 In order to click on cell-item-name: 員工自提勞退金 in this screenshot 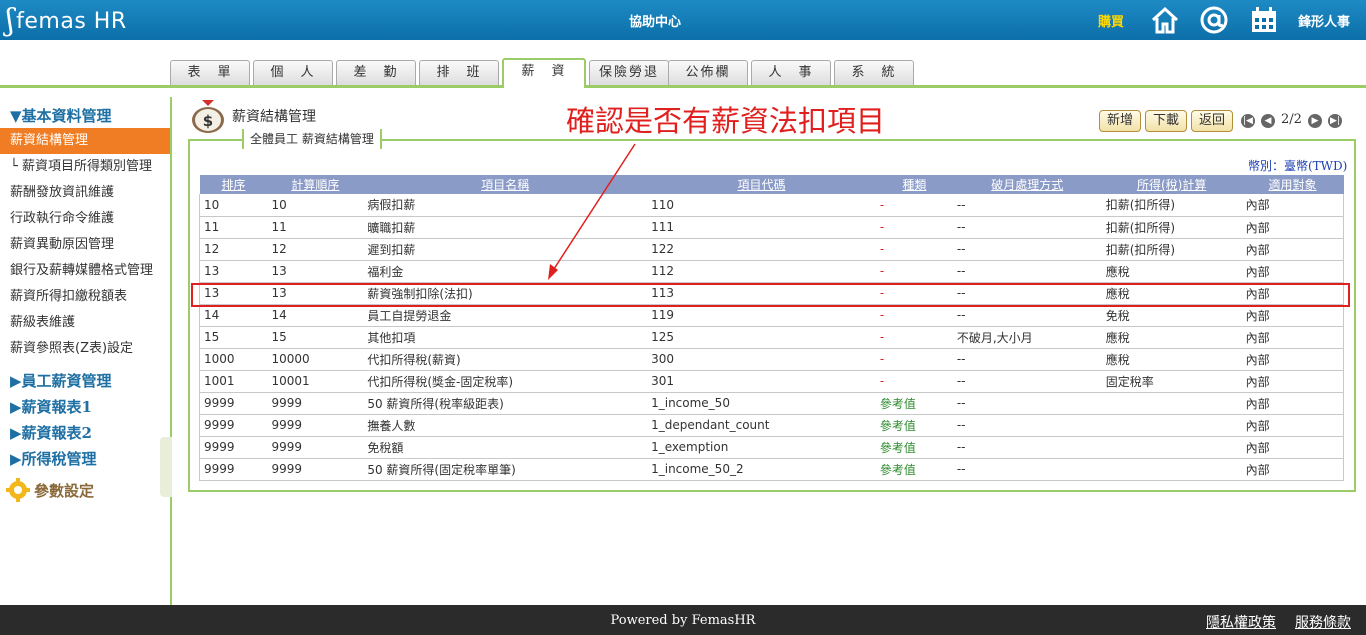, I will do `click(505, 315)`.